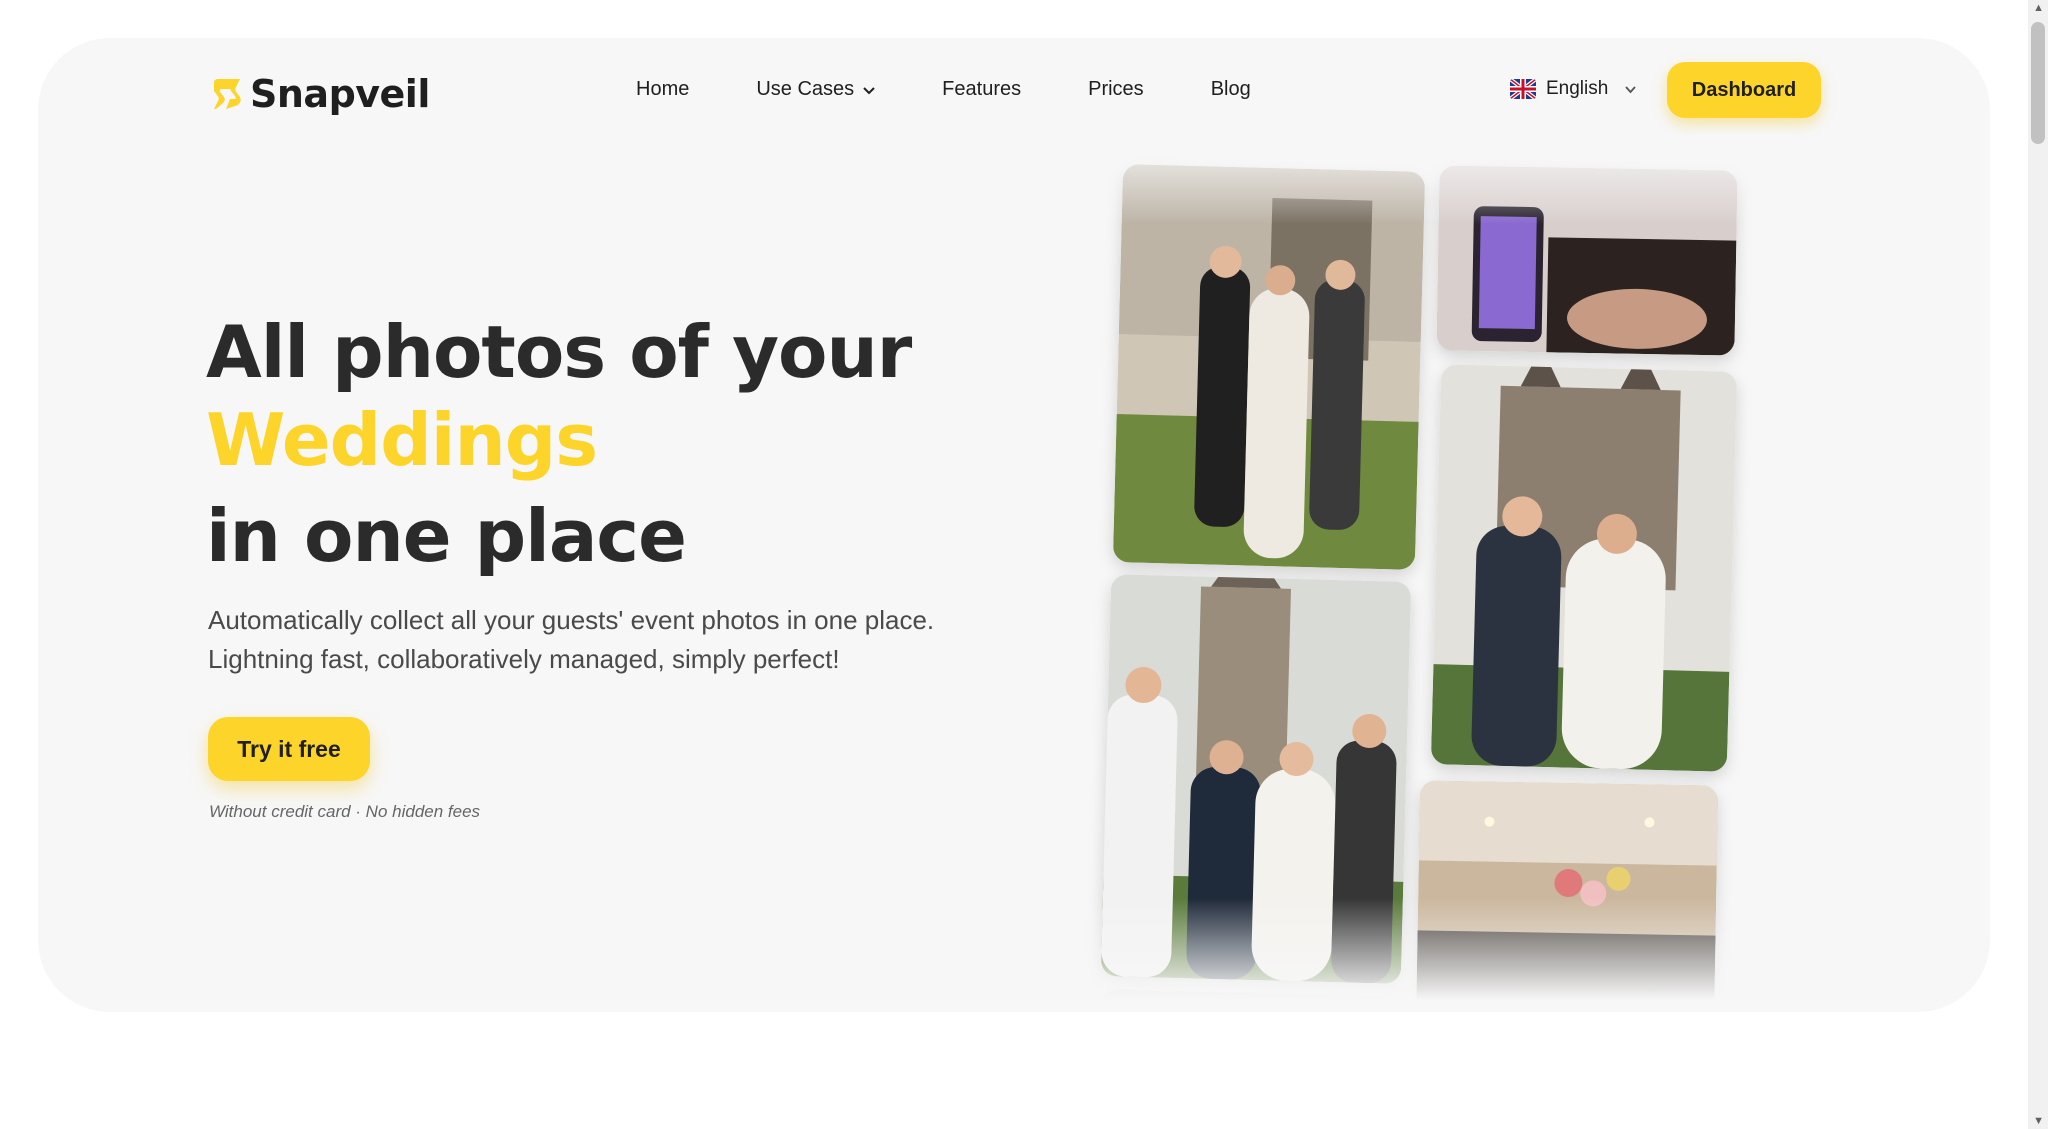  Describe the element at coordinates (345, 811) in the screenshot. I see `cta-note: Without credit card · No hidden fees` at that location.